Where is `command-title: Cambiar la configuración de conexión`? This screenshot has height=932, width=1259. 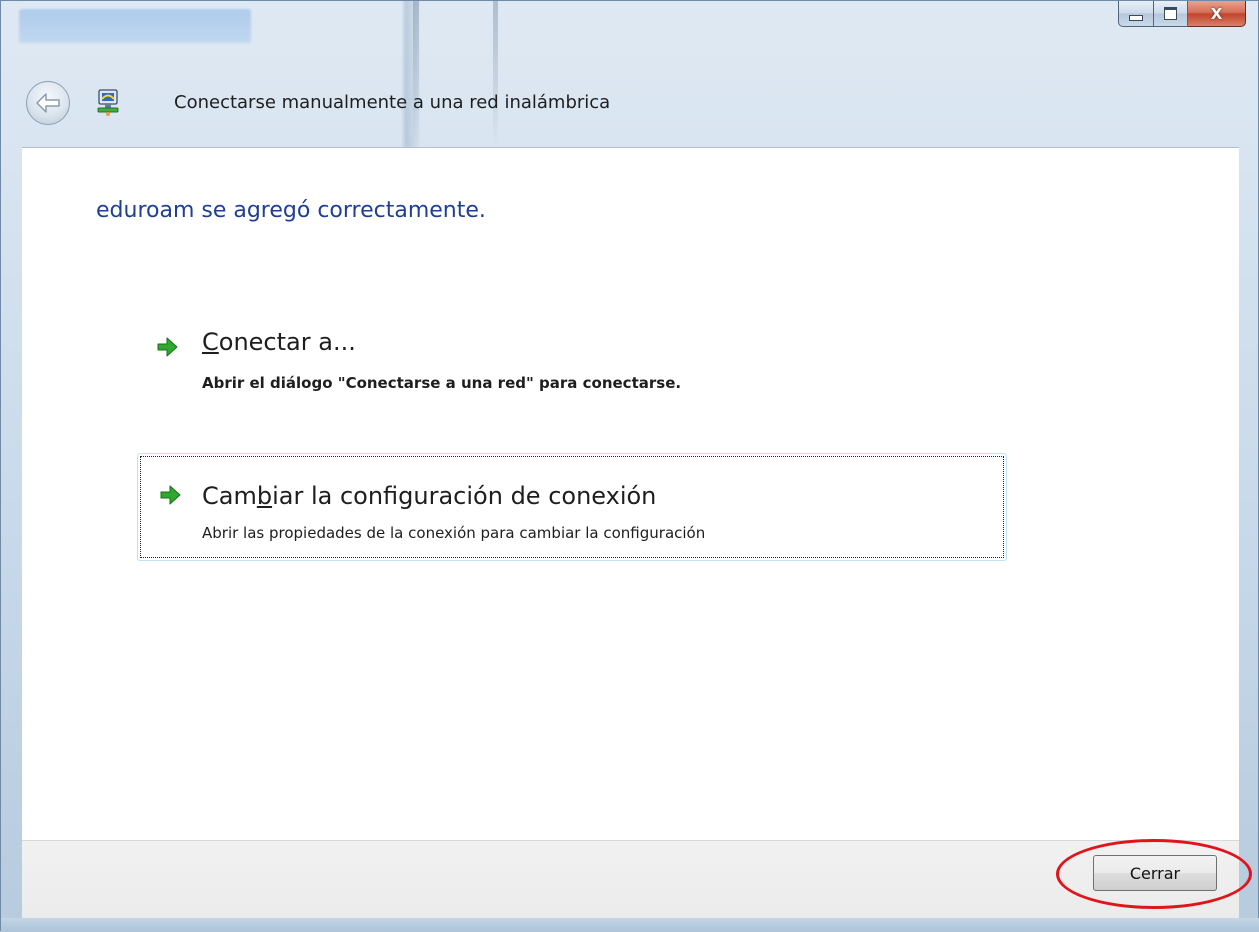
command-title: Cambiar la configuración de conexión is located at coordinates (429, 496).